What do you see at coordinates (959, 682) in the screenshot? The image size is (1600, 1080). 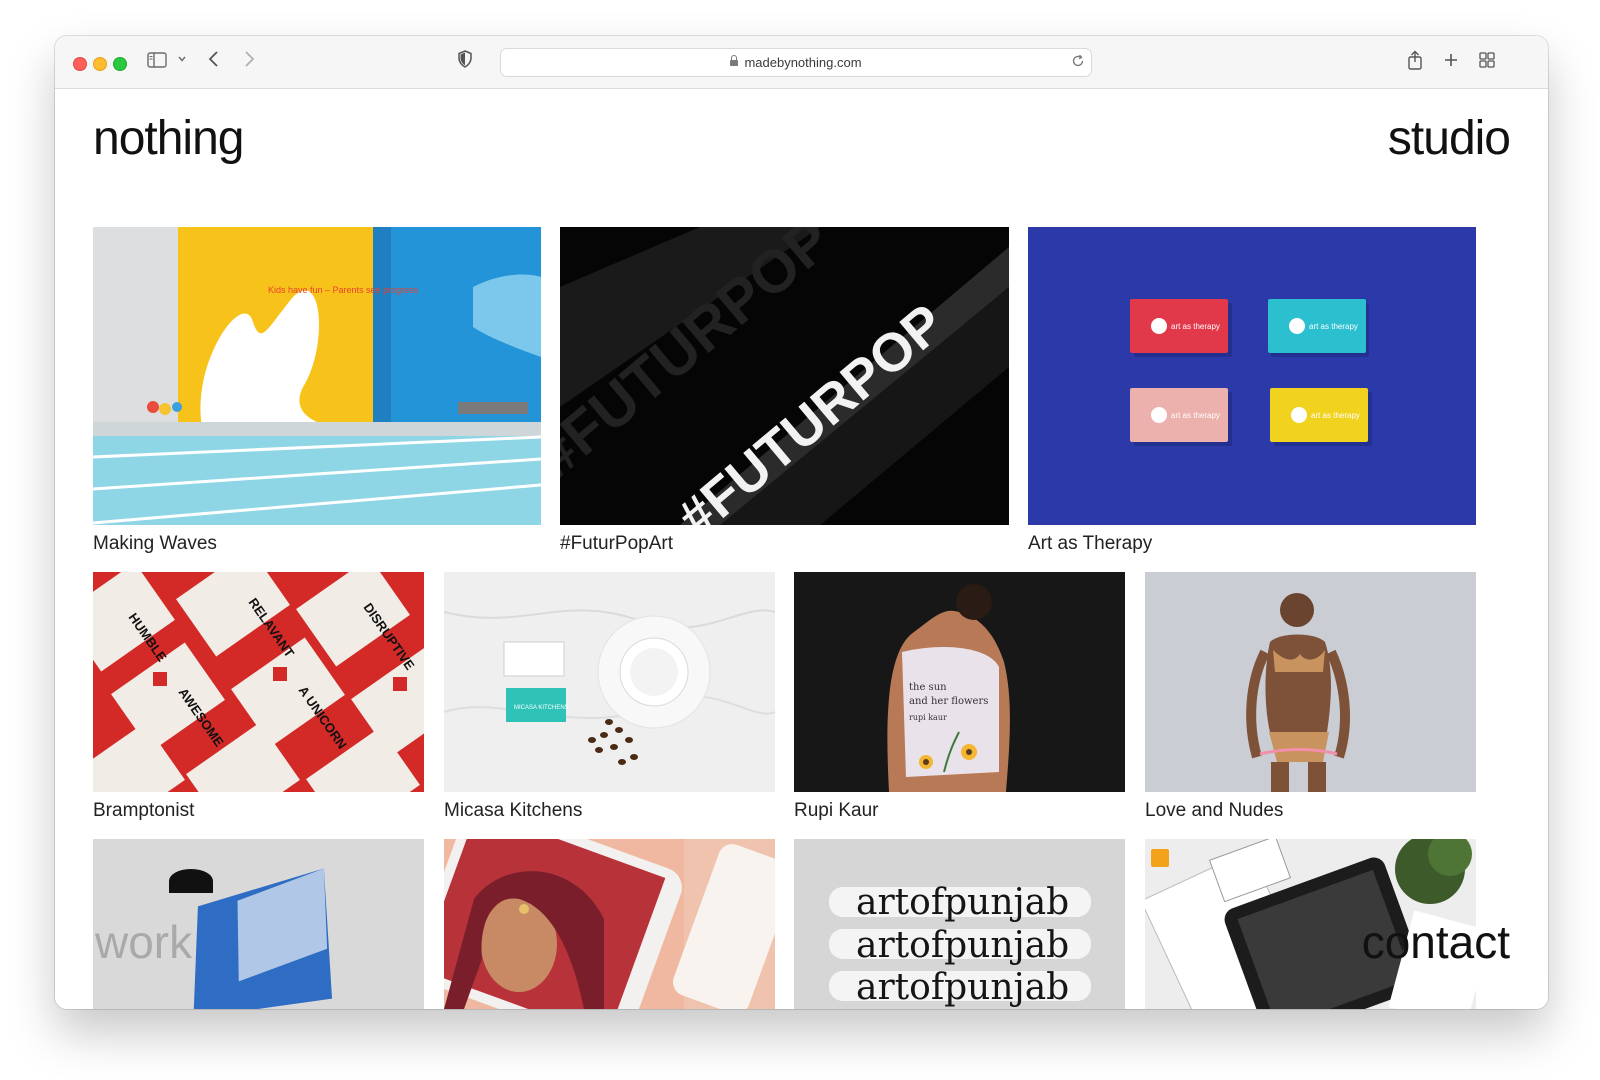 I see `project-image-rupi-kaur: the sun and her flowers rupi kaur` at bounding box center [959, 682].